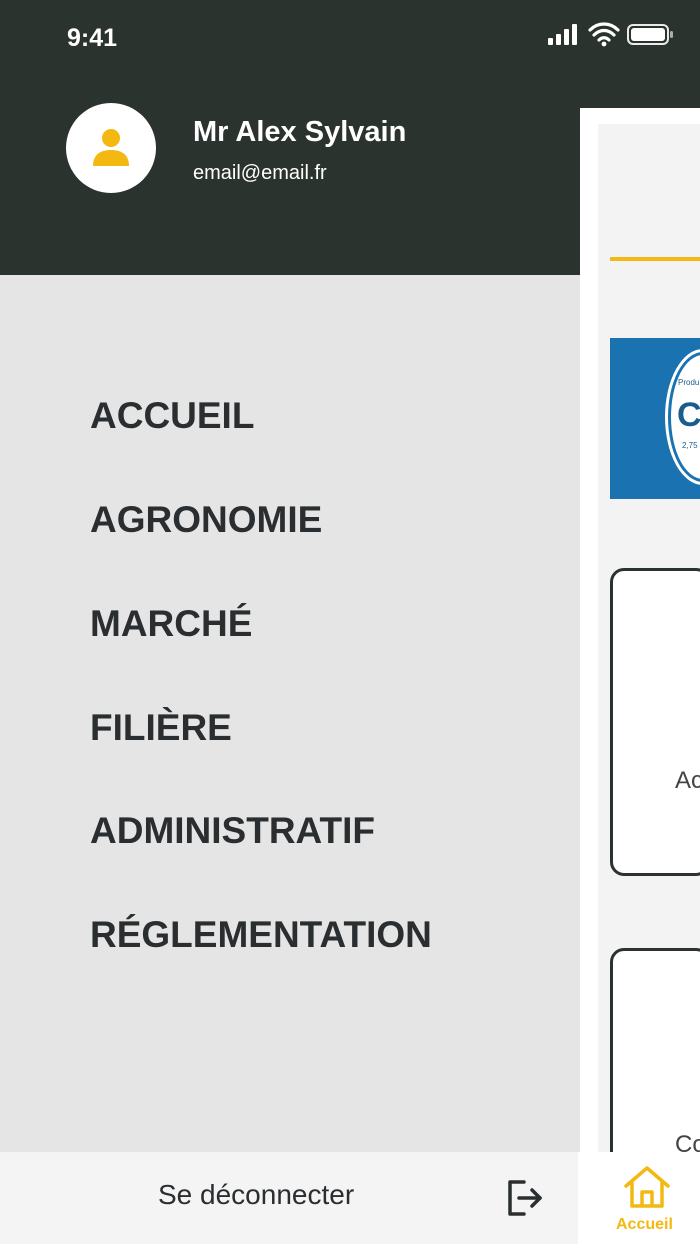 This screenshot has width=700, height=1244. Describe the element at coordinates (172, 416) in the screenshot. I see `menu-item-accueil: ACCUEIL` at that location.